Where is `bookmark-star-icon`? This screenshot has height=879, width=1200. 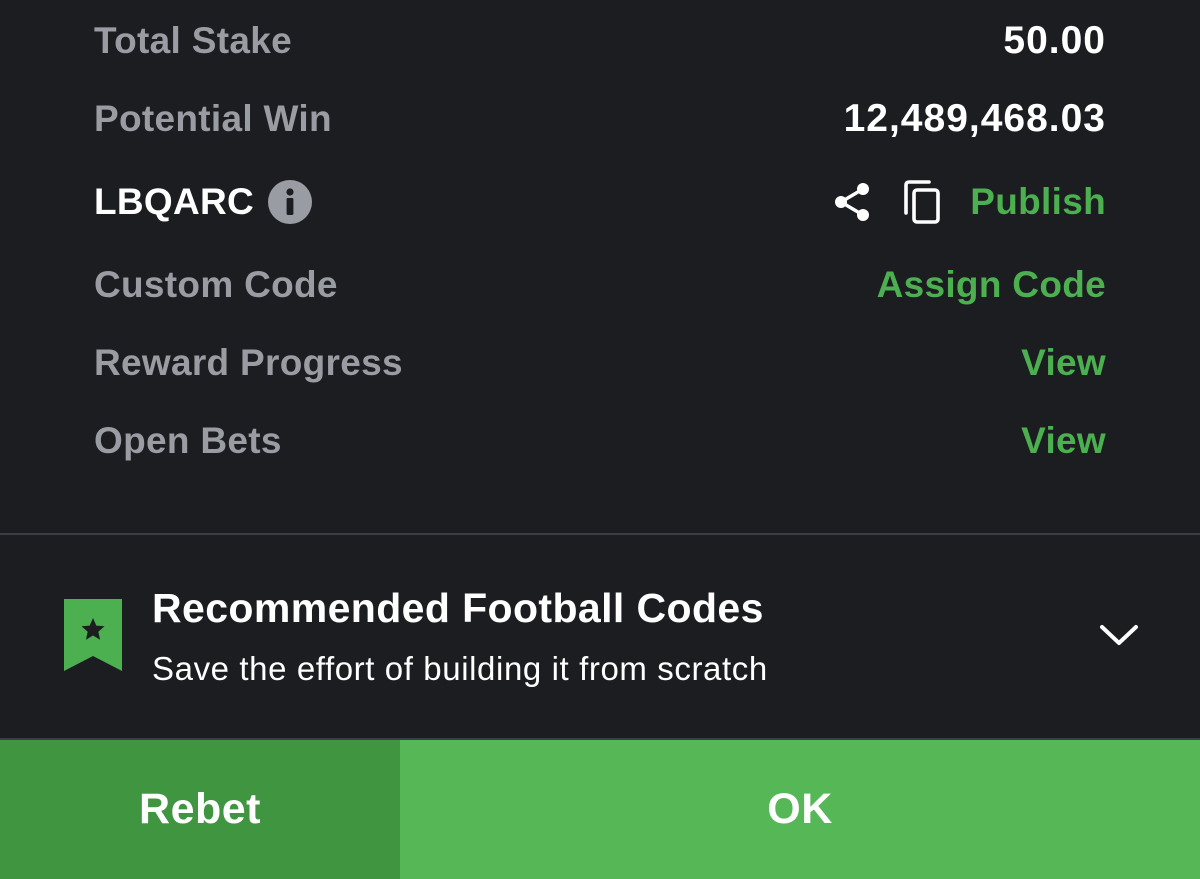 bookmark-star-icon is located at coordinates (93, 635).